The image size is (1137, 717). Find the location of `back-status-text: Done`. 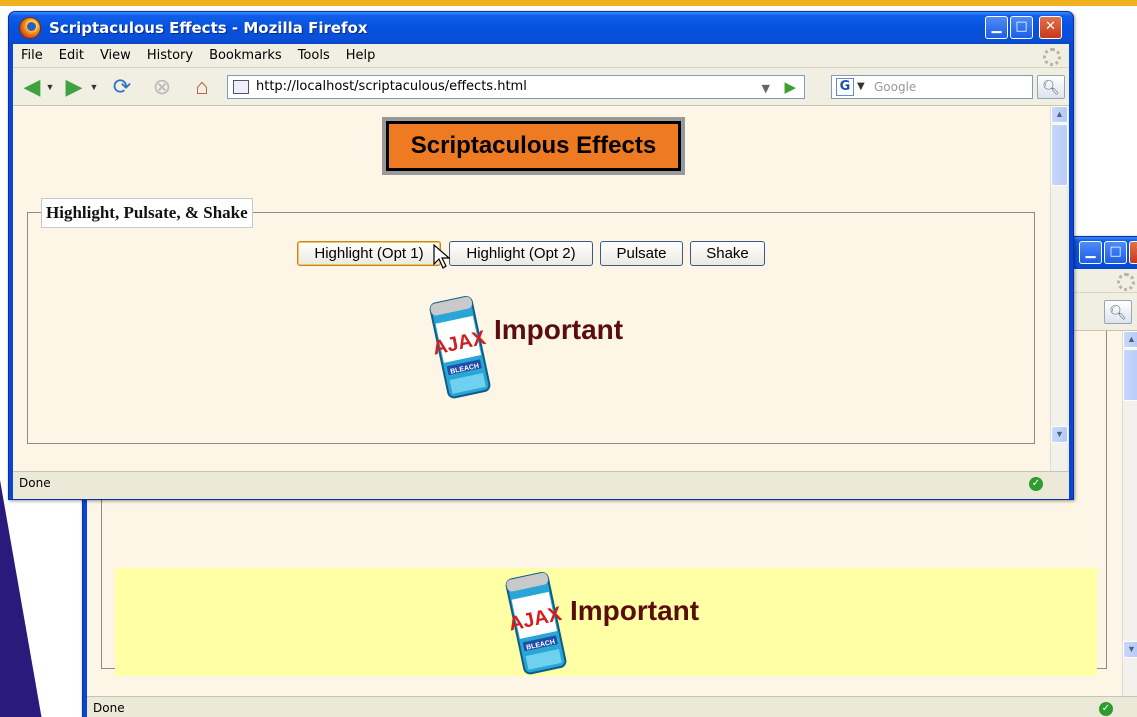

back-status-text: Done is located at coordinates (109, 708).